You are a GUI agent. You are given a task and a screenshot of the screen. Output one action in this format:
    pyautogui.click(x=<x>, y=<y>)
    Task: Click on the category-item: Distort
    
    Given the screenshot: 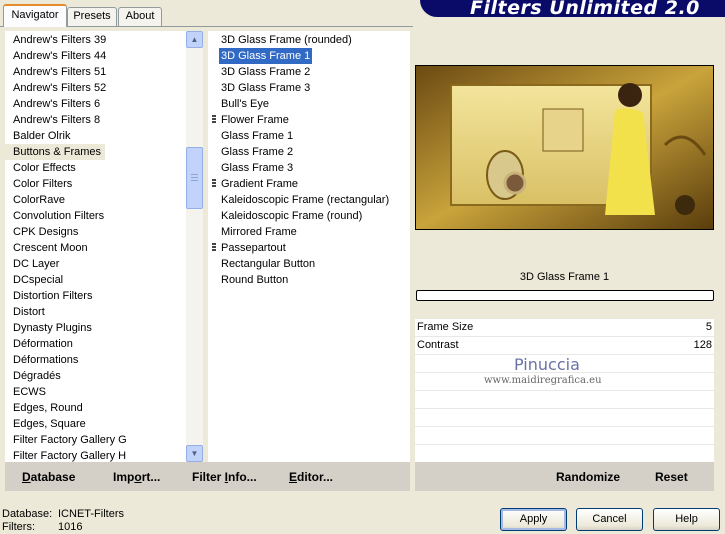 What is the action you would take?
    pyautogui.click(x=27, y=312)
    